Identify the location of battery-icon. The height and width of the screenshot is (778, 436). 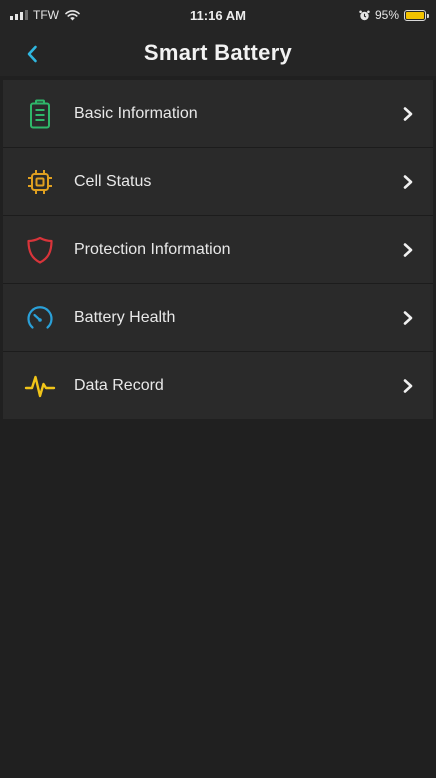
(40, 114).